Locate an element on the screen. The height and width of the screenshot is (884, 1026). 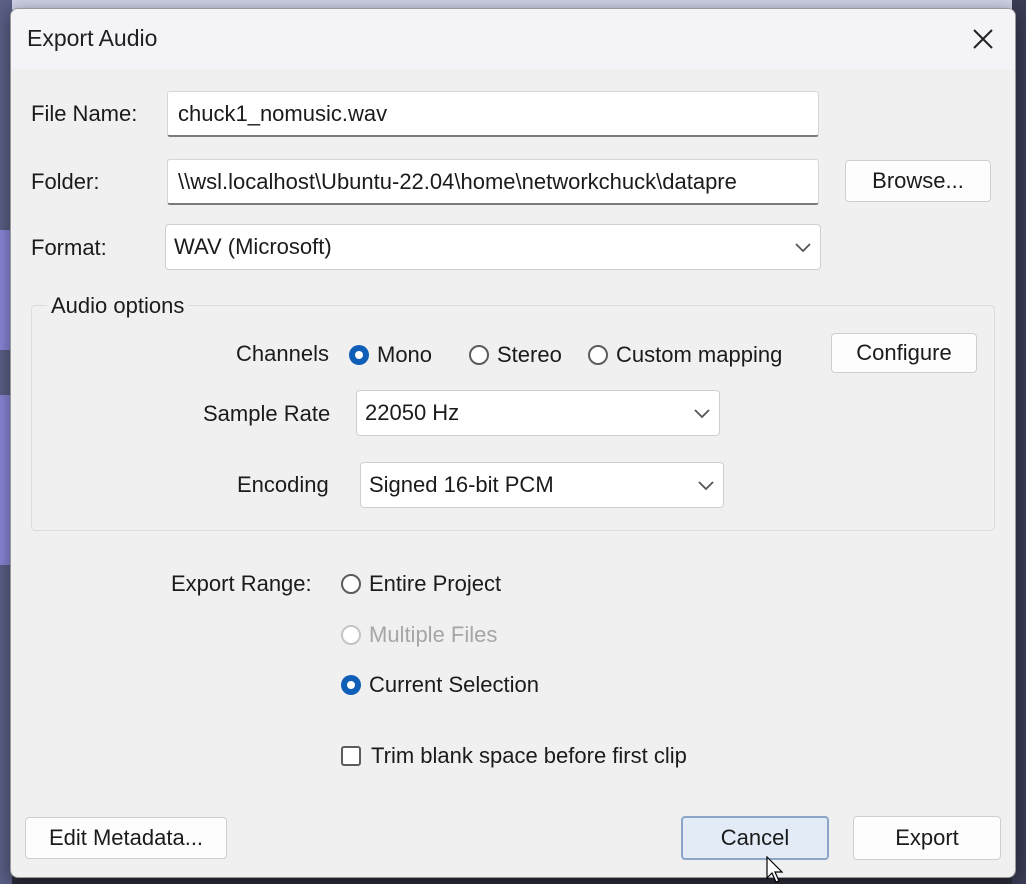
close-icon is located at coordinates (983, 39).